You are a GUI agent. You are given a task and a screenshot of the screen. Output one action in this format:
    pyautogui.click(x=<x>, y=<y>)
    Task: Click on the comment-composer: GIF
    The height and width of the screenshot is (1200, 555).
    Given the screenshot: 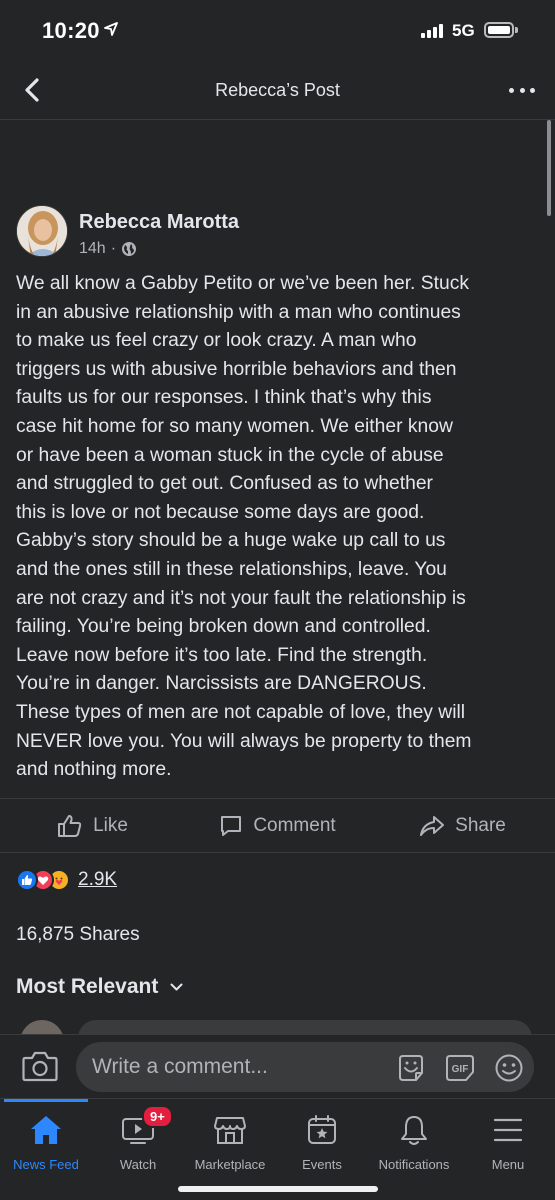 What is the action you would take?
    pyautogui.click(x=277, y=1066)
    